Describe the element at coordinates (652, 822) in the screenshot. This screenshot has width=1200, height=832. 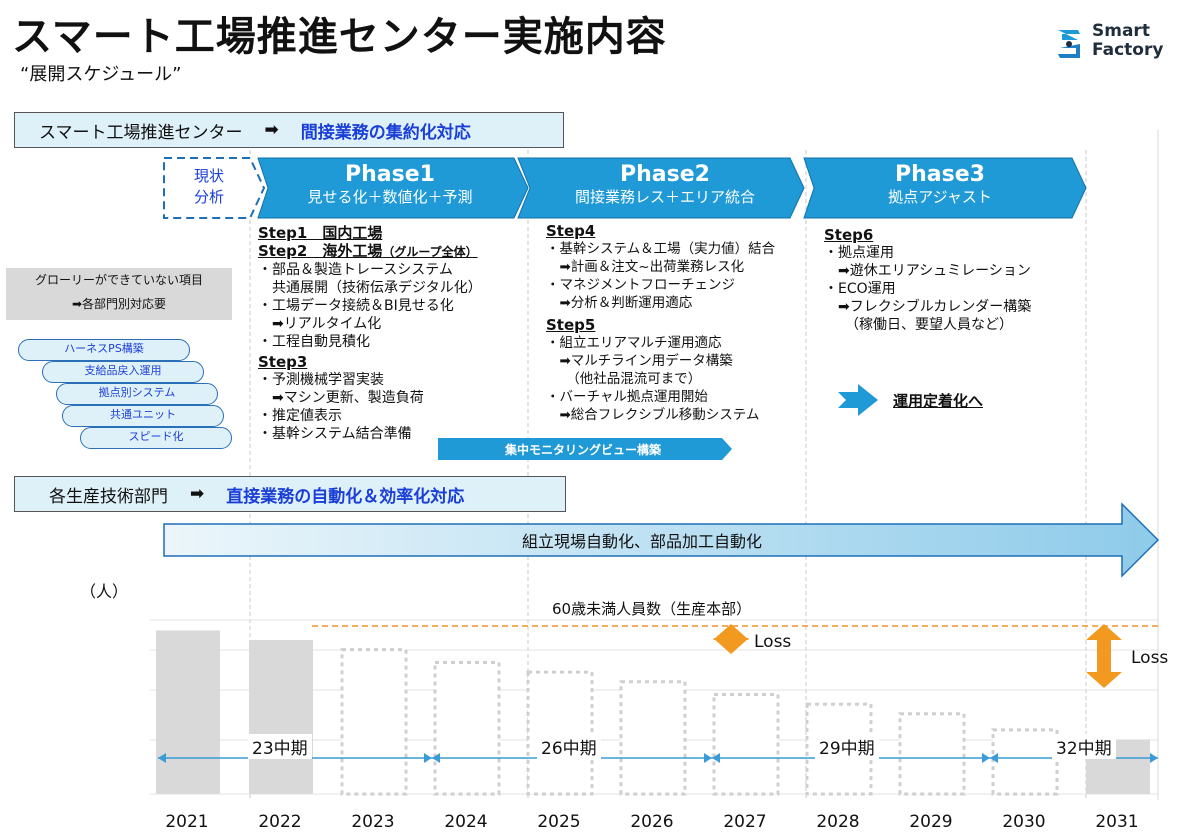
I see `year-label: 2026` at that location.